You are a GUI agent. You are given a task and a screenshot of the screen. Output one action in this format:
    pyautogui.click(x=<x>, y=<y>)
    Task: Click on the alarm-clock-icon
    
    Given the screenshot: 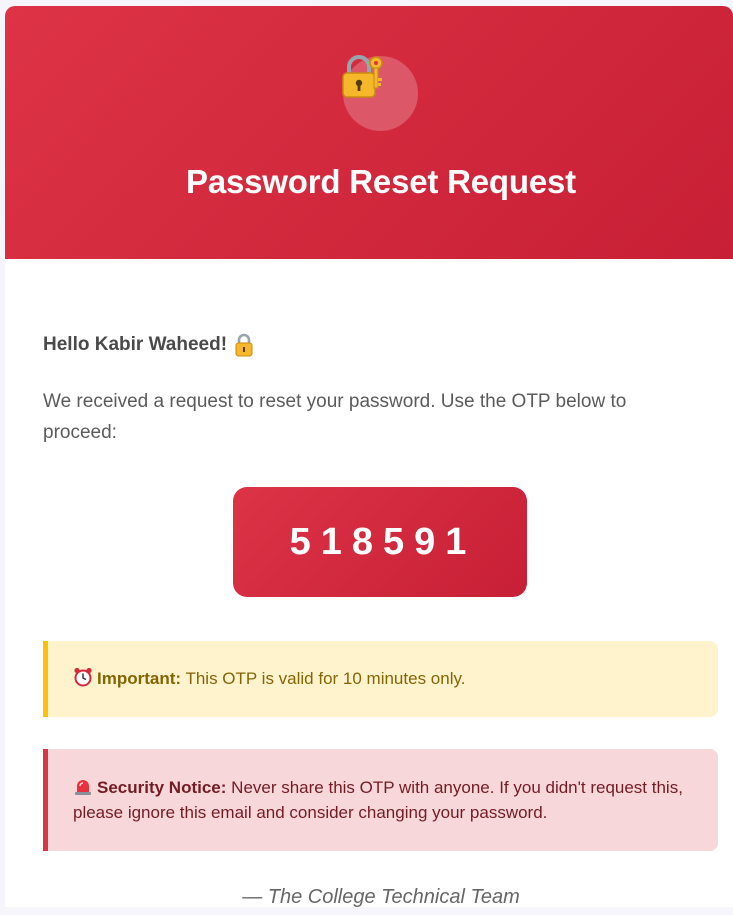 What is the action you would take?
    pyautogui.click(x=83, y=677)
    